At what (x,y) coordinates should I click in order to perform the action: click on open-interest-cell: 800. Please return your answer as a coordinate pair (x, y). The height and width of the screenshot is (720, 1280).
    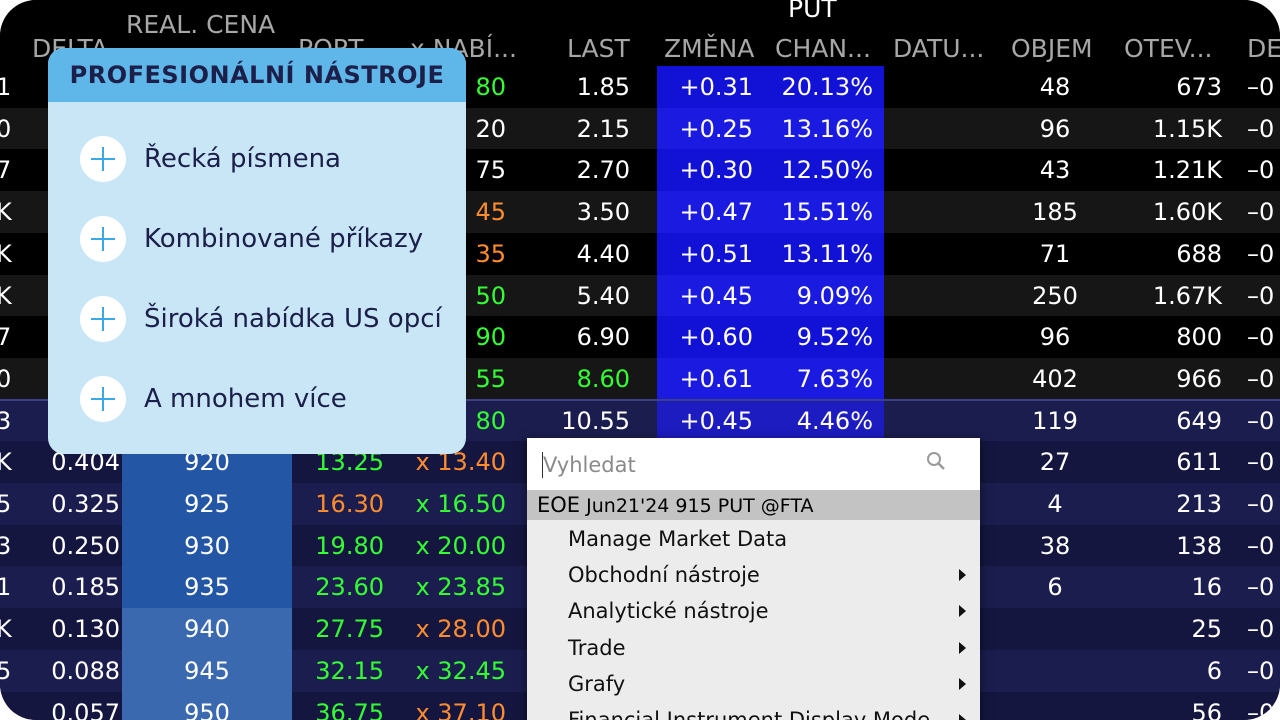
    Looking at the image, I should click on (1199, 337).